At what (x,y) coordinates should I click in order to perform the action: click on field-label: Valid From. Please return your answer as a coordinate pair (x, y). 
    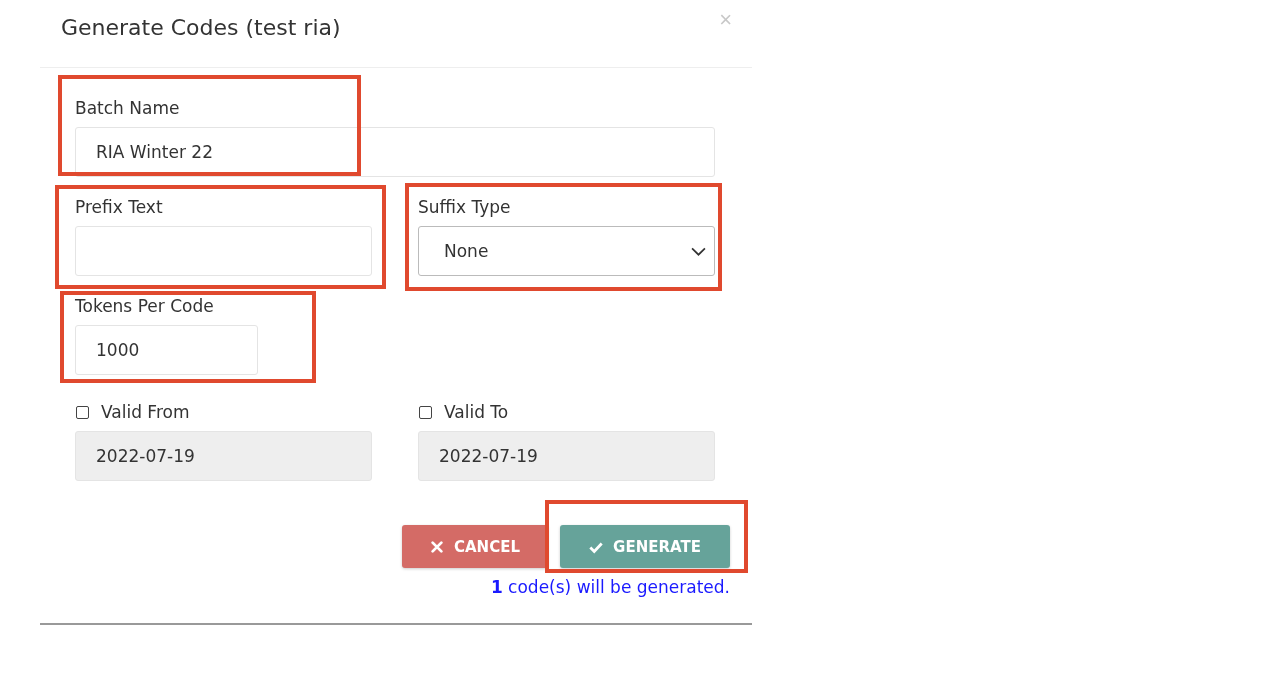
    Looking at the image, I should click on (145, 412).